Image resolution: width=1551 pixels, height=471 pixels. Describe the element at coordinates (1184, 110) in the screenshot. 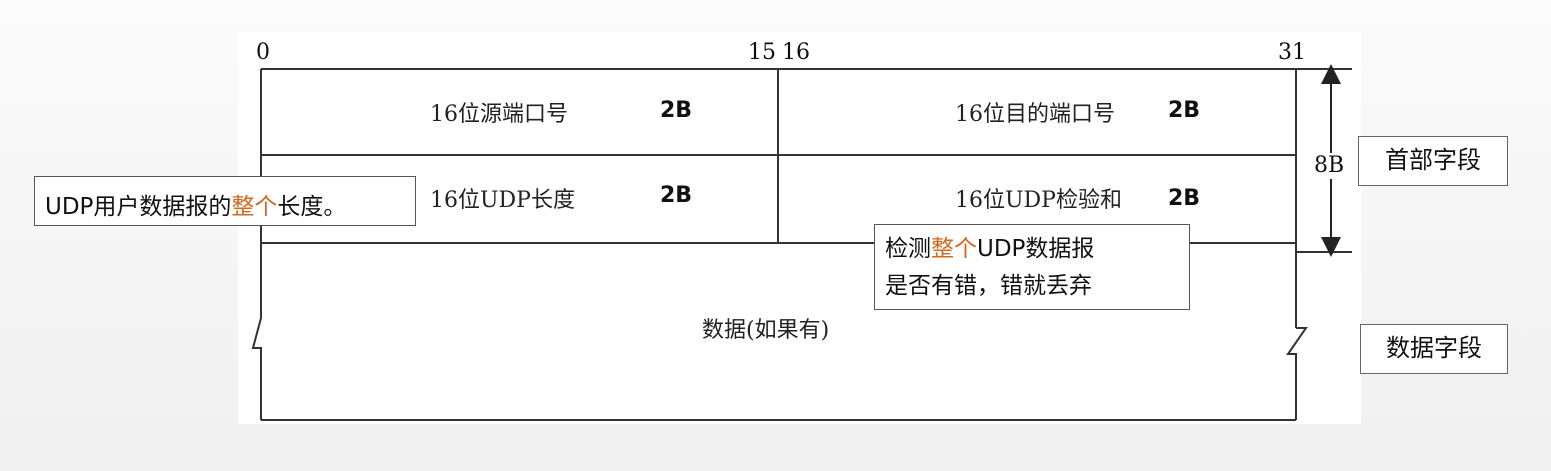

I see `dst-port-size: 2B` at that location.